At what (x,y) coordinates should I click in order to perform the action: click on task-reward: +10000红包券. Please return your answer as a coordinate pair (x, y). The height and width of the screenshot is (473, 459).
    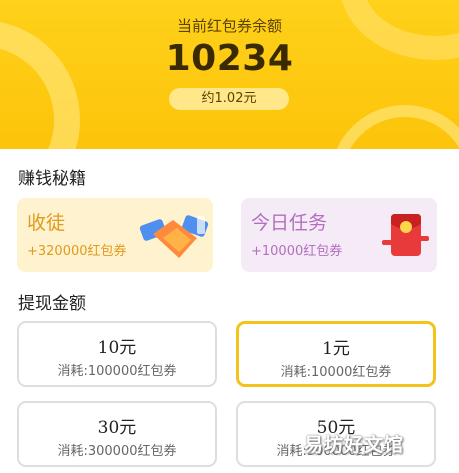
    Looking at the image, I should click on (297, 251).